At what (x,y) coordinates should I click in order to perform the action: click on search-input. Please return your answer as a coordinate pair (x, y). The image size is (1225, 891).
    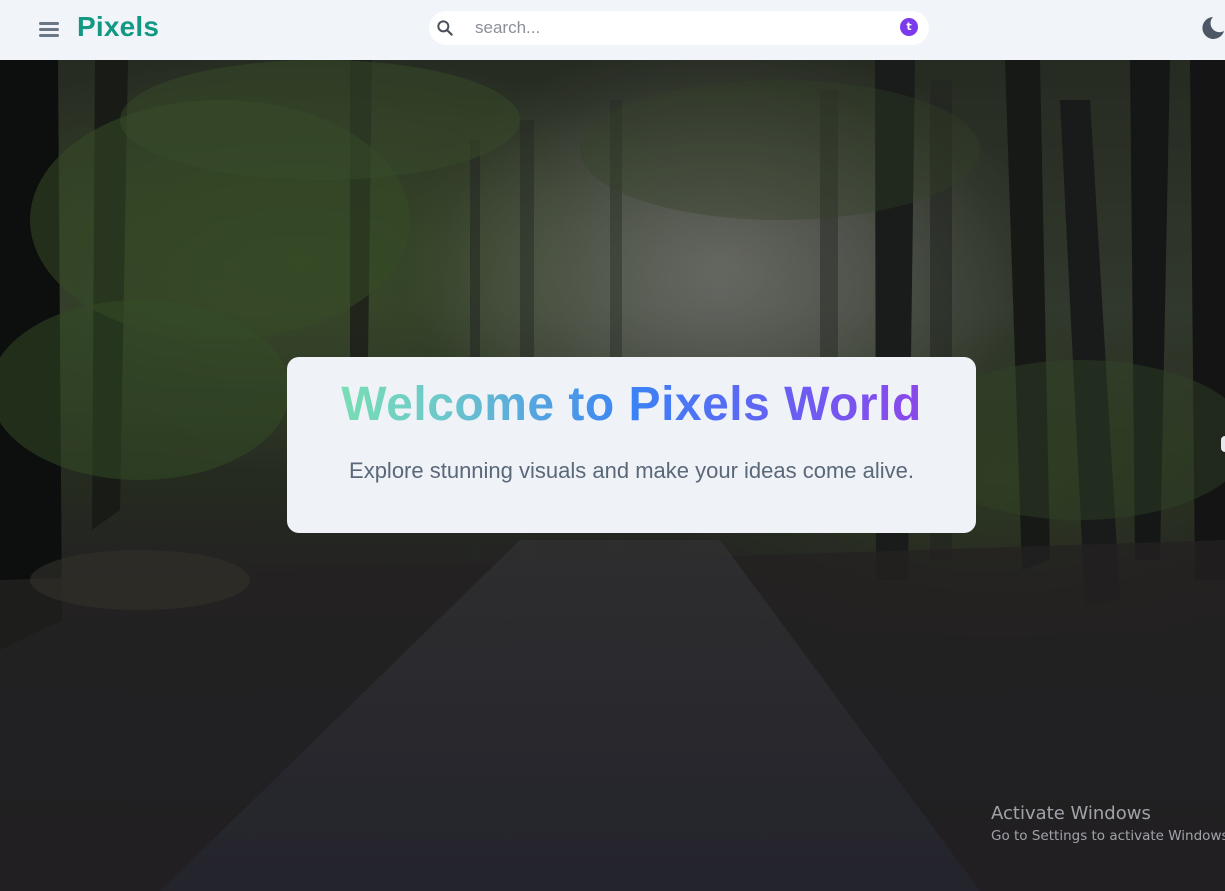
    Looking at the image, I should click on (680, 28).